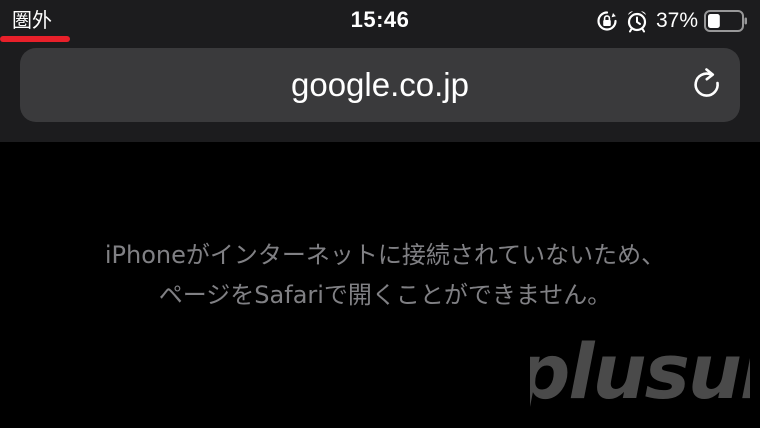 This screenshot has height=428, width=760. I want to click on svg-text: plusul, so click(640, 372).